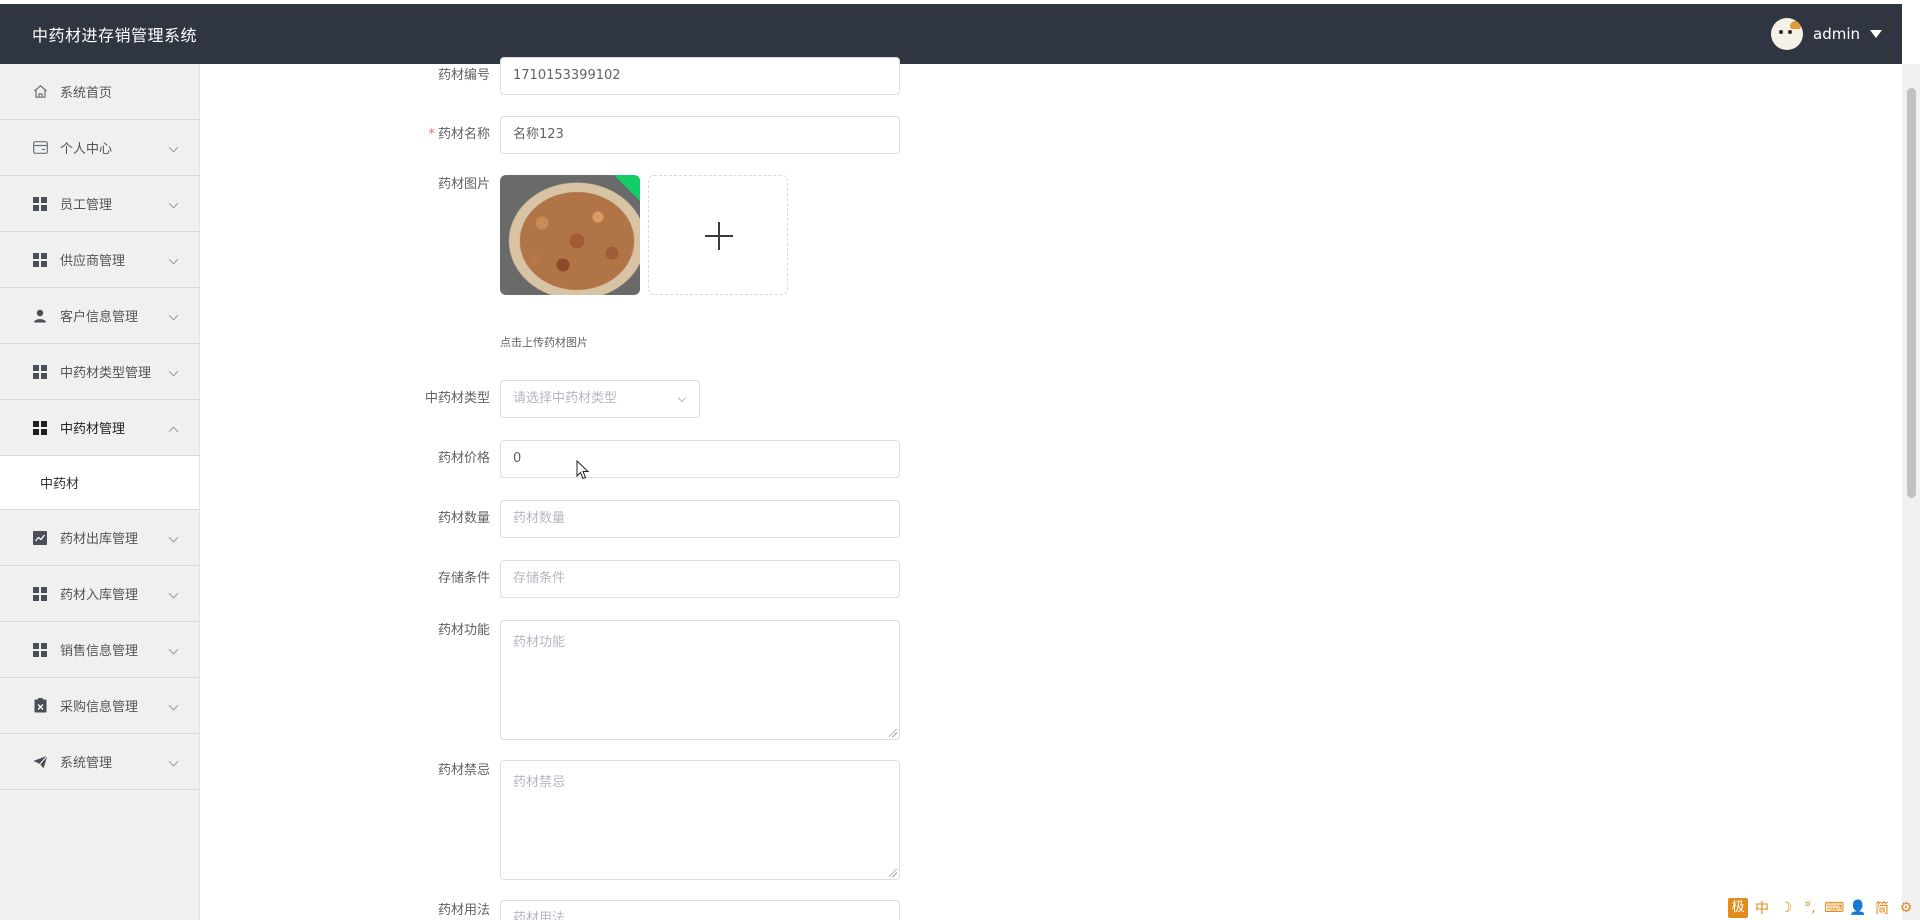 This screenshot has height=920, width=1920. I want to click on sidebar-item-label: 员工管理, so click(86, 205).